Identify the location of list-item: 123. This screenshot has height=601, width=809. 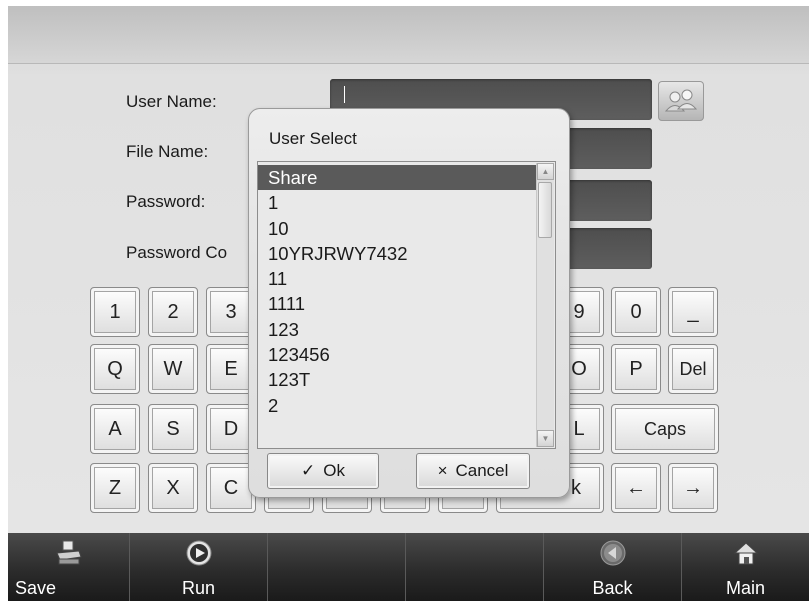
(397, 329).